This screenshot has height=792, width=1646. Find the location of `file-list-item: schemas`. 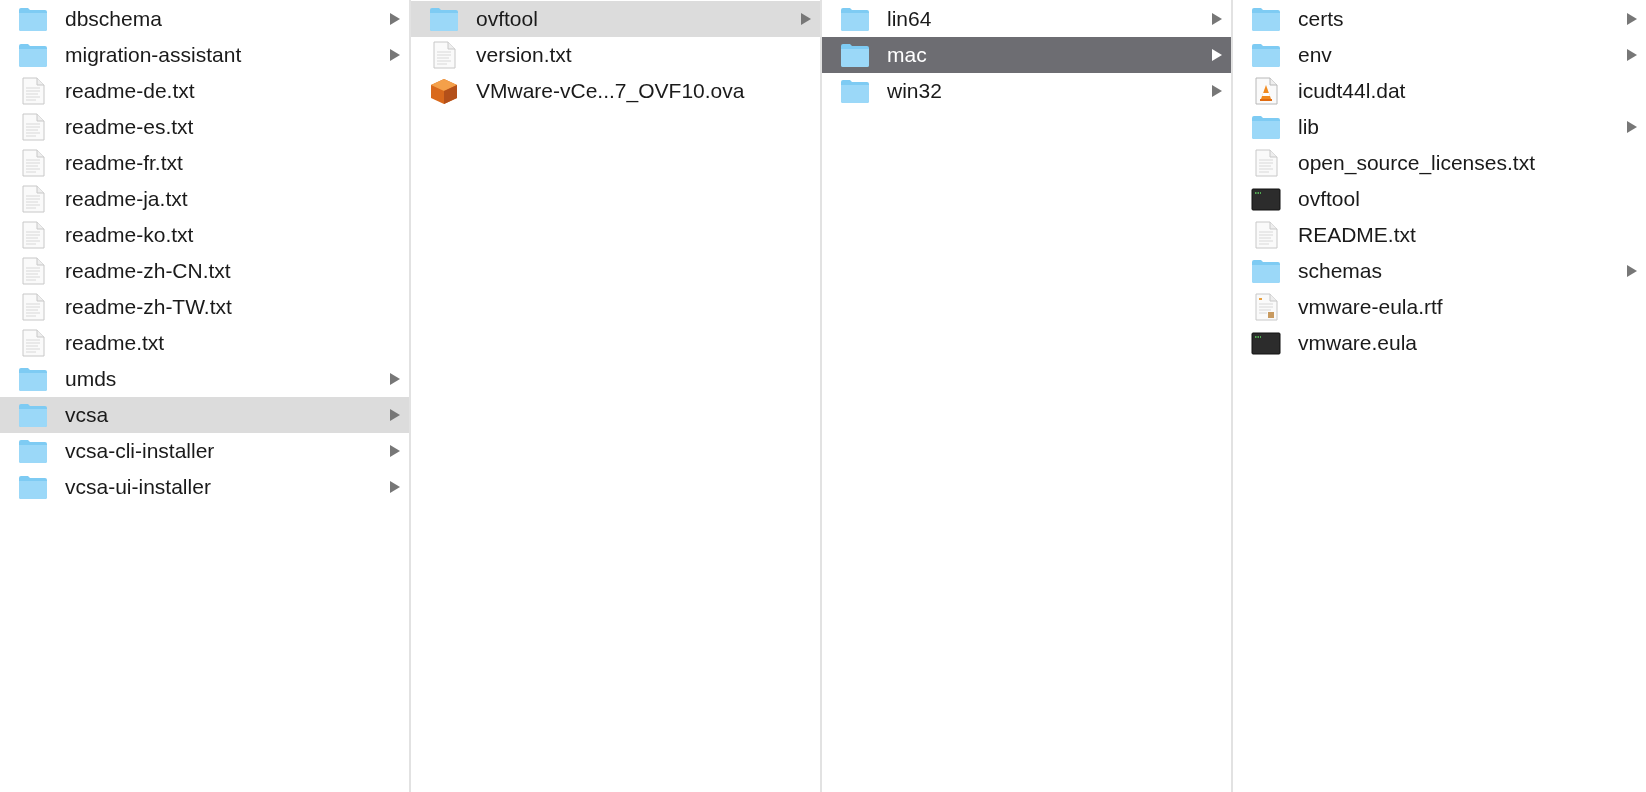

file-list-item: schemas is located at coordinates (1439, 271).